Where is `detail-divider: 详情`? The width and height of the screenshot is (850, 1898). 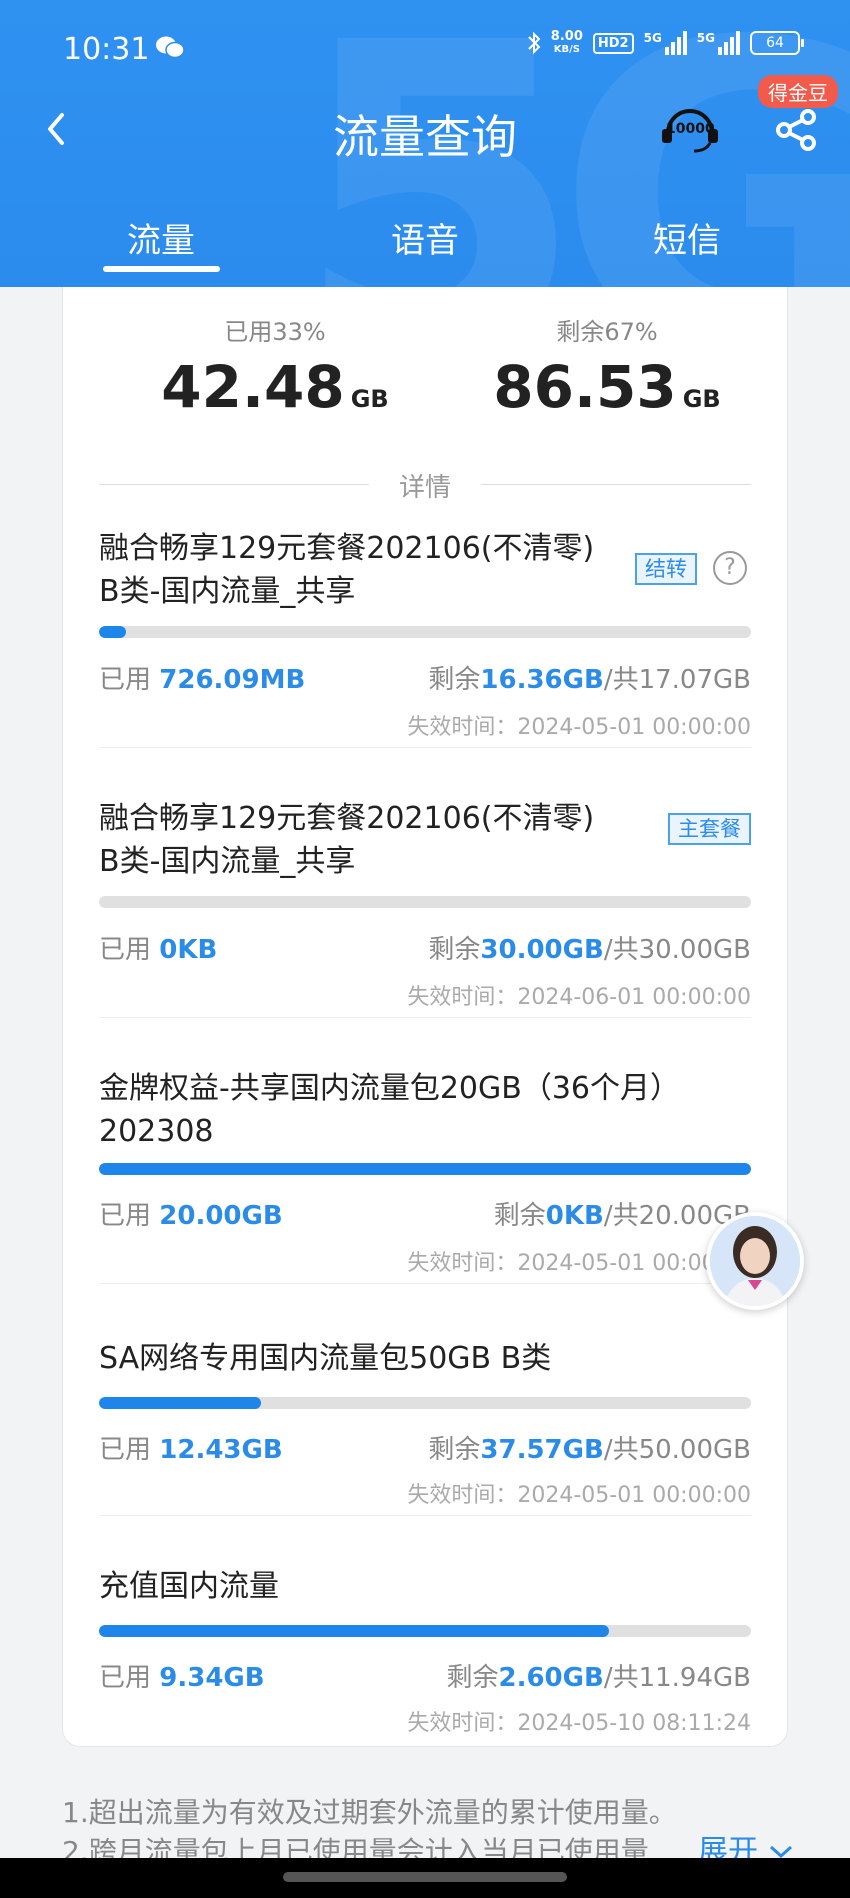
detail-divider: 详情 is located at coordinates (425, 485).